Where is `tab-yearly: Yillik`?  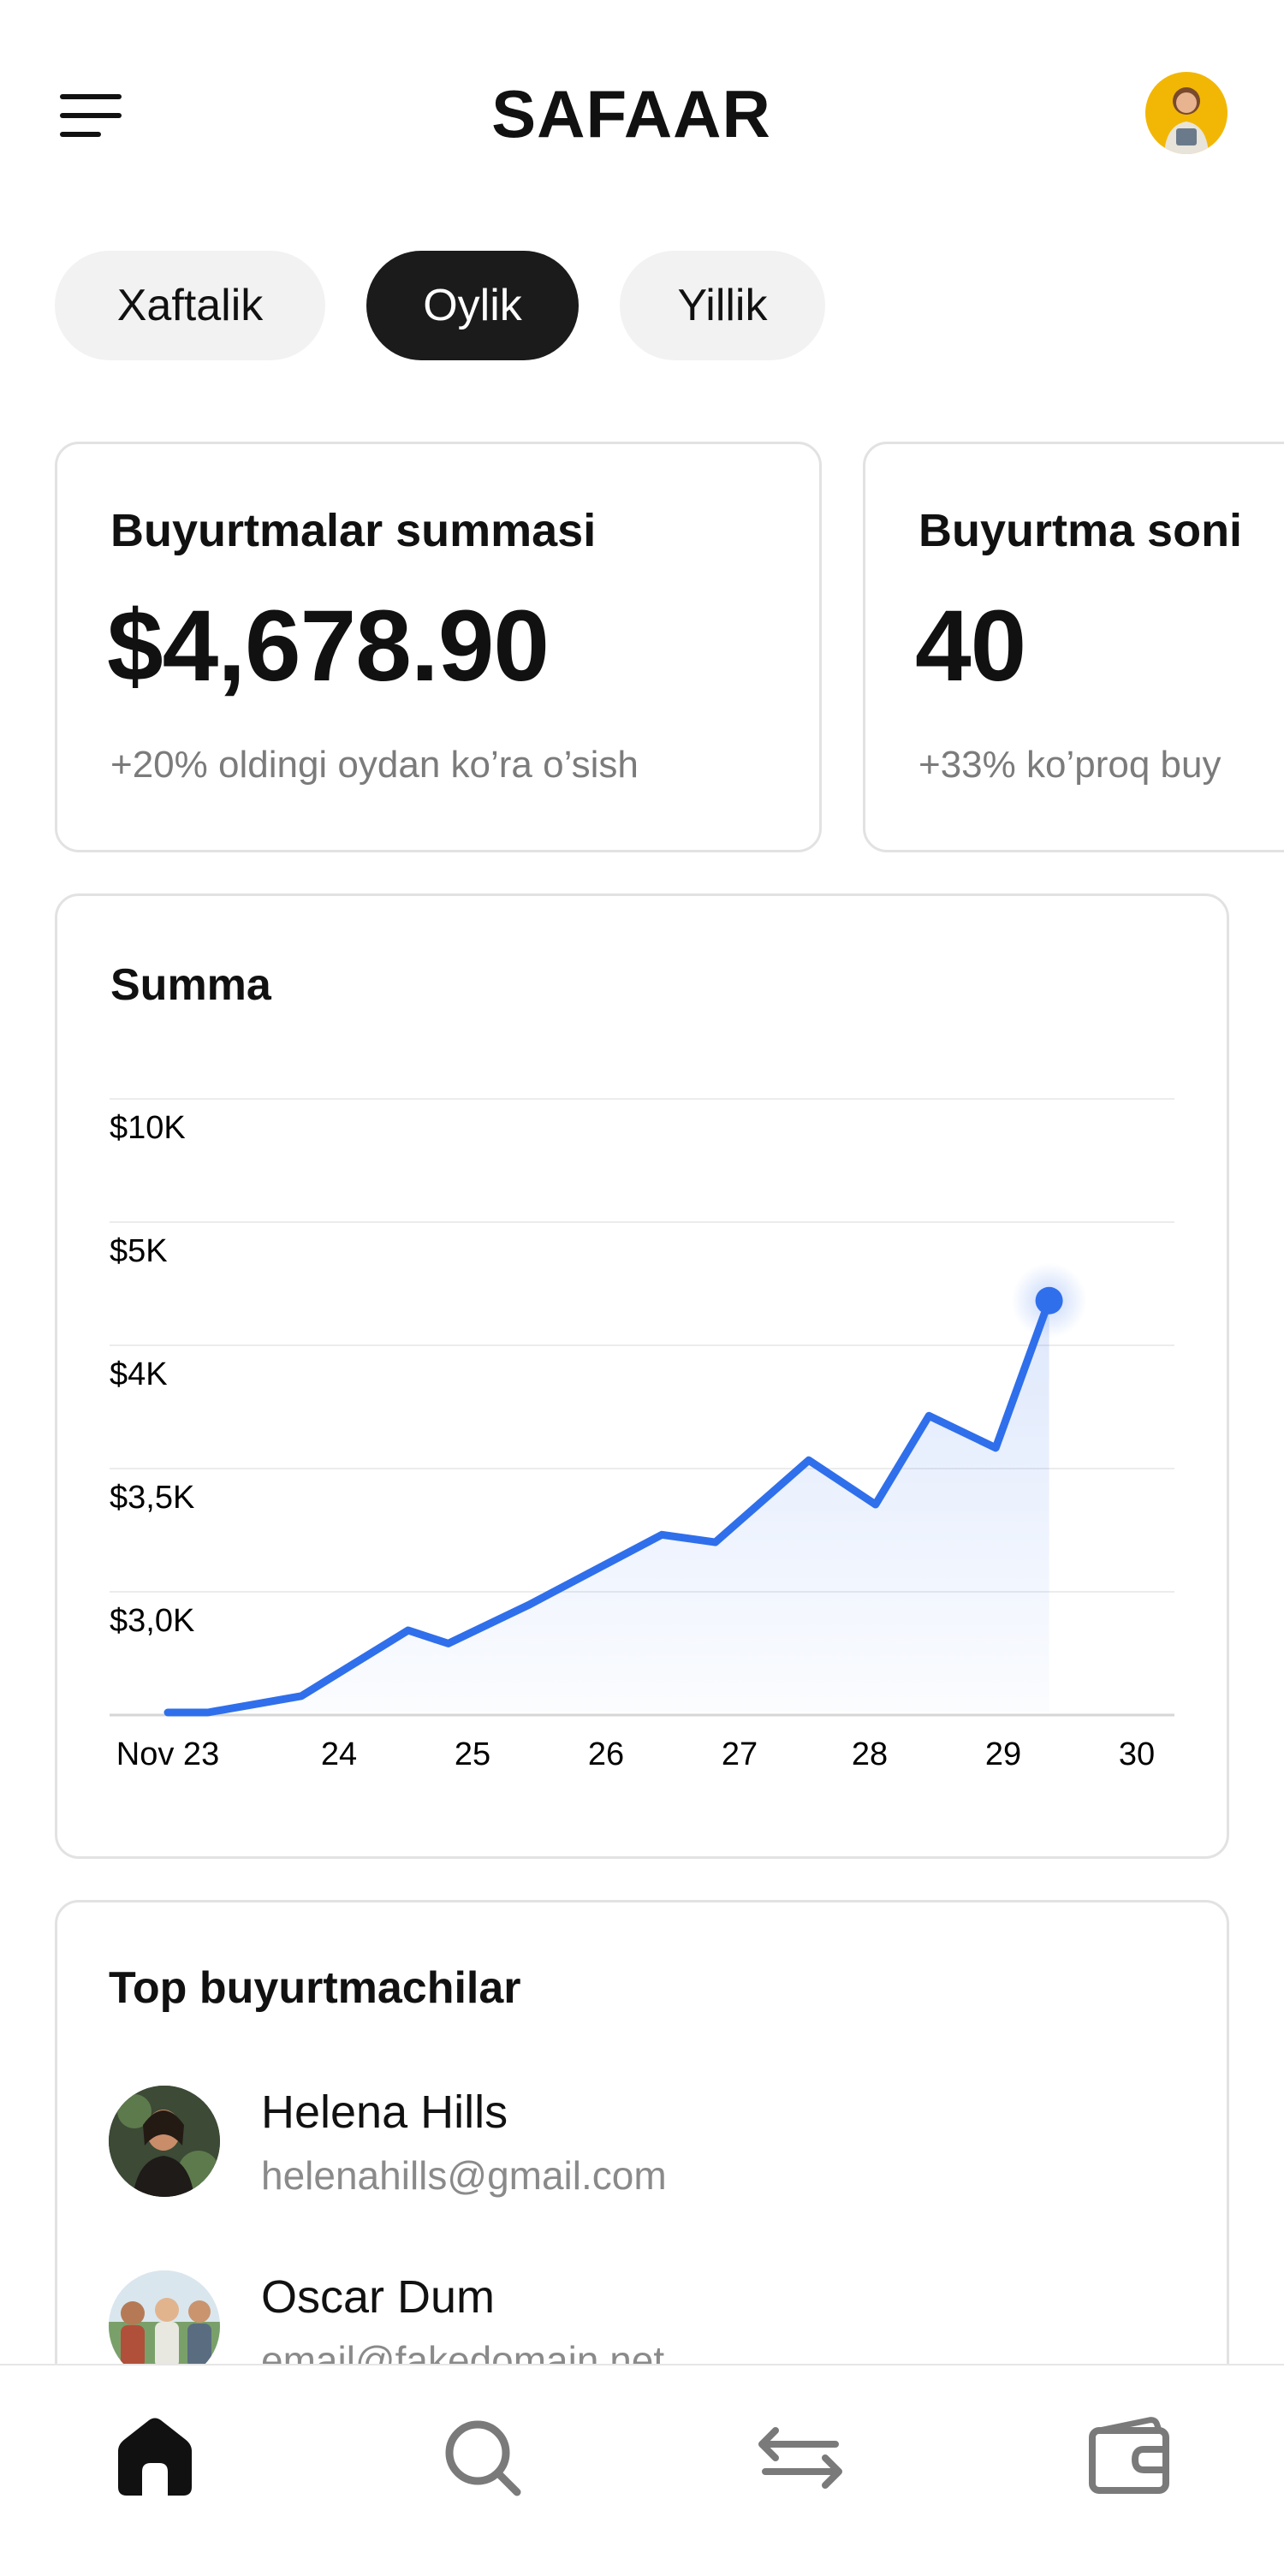
tab-yearly: Yillik is located at coordinates (722, 305).